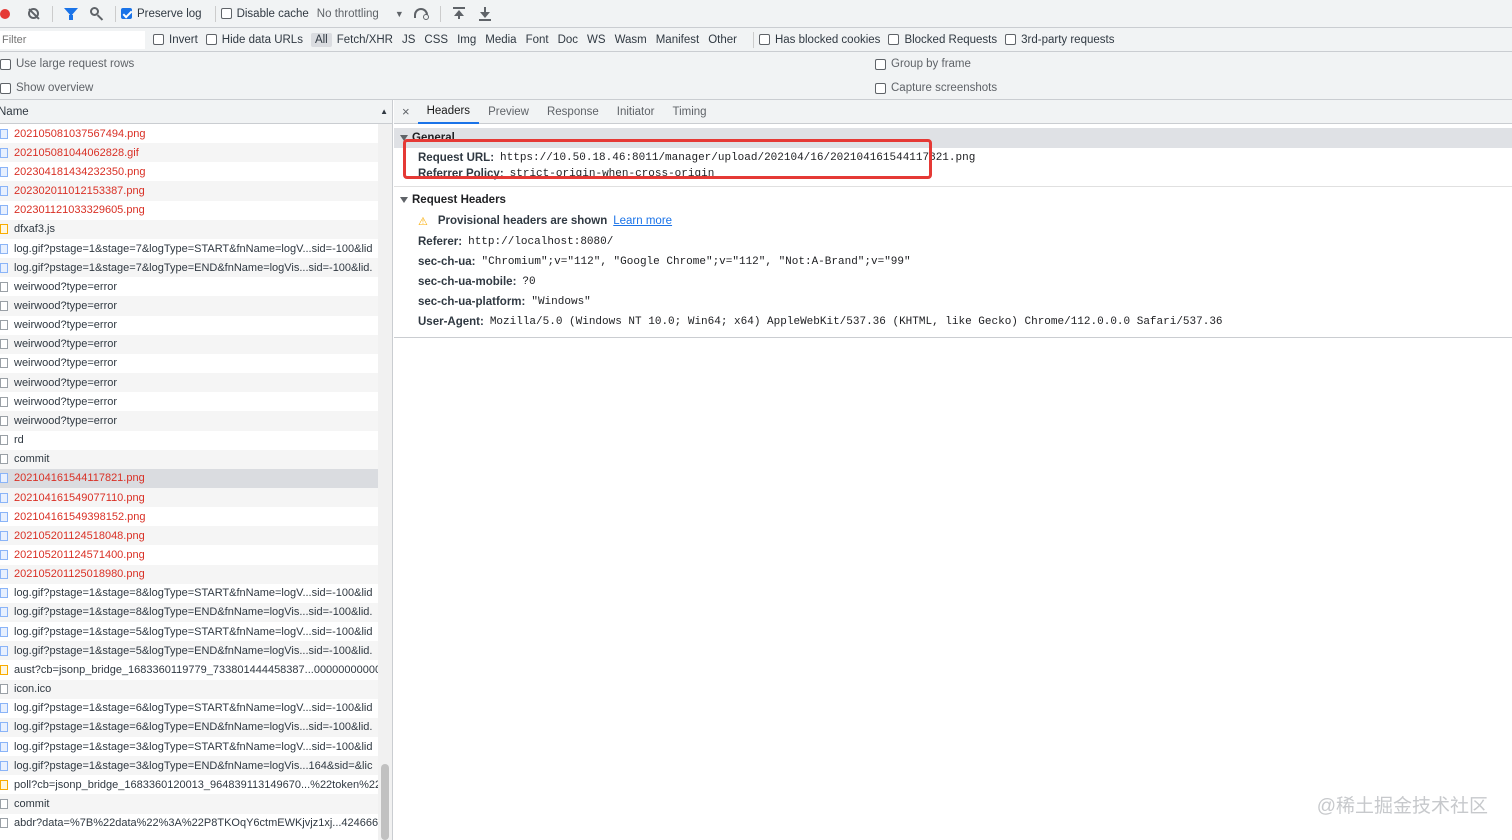  I want to click on import-har-icon, so click(459, 14).